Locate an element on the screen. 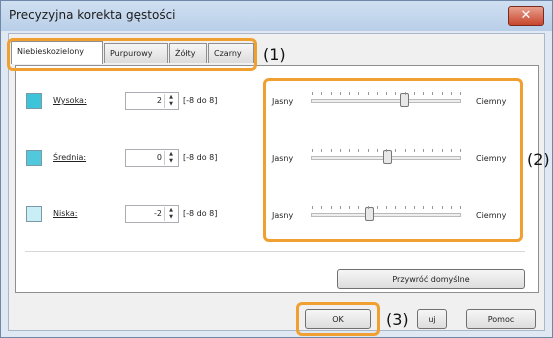 This screenshot has height=338, width=553. label-medium: Średnia: is located at coordinates (70, 157).